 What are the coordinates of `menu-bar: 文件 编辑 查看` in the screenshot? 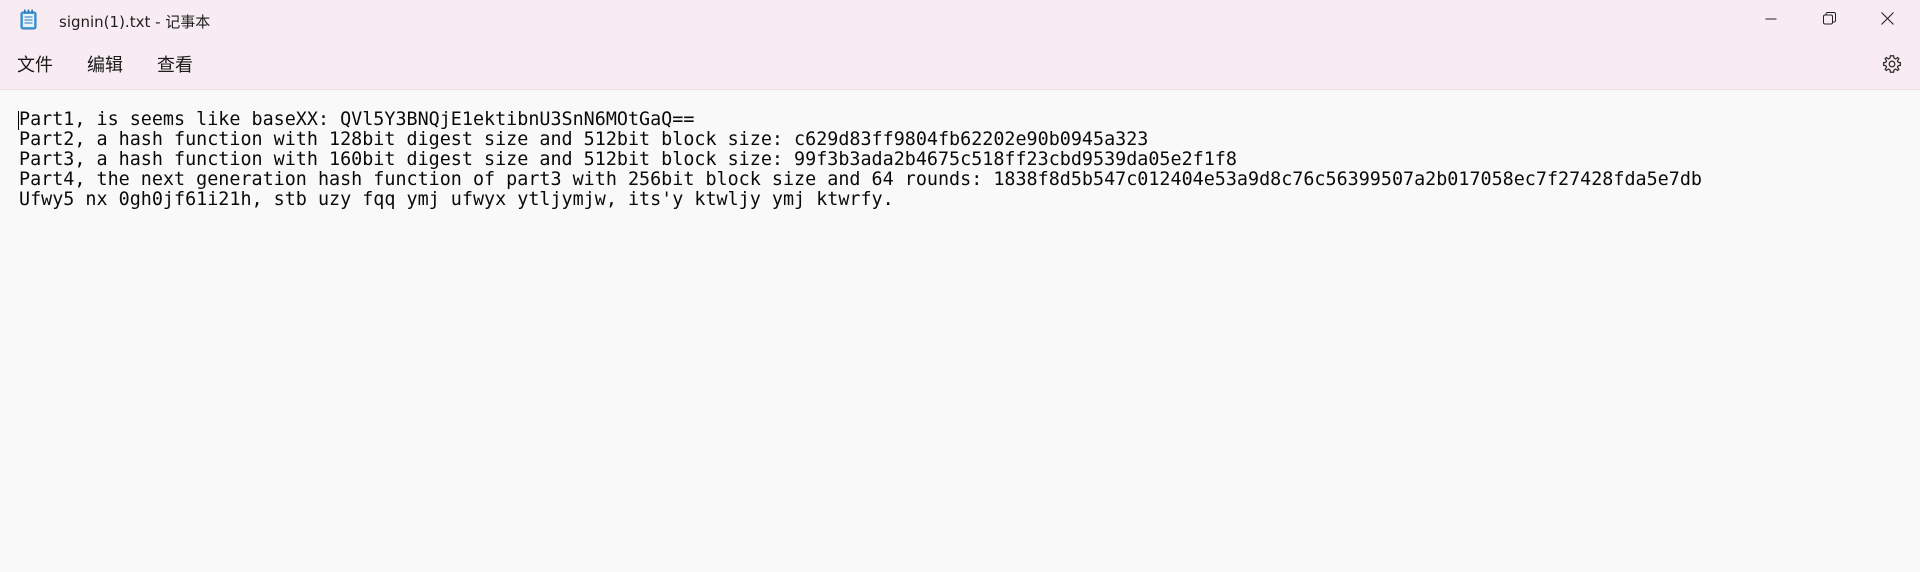 It's located at (960, 65).